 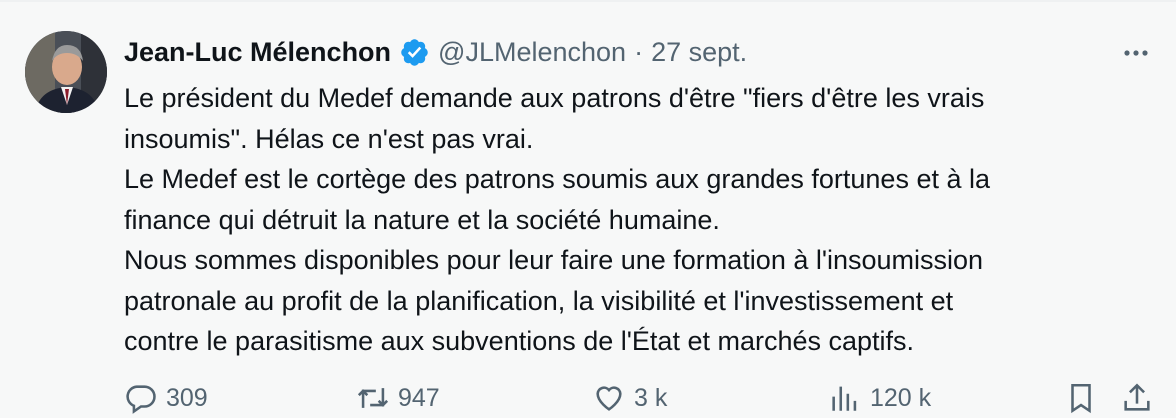 I want to click on tweet-date: 27 sept., so click(x=699, y=52).